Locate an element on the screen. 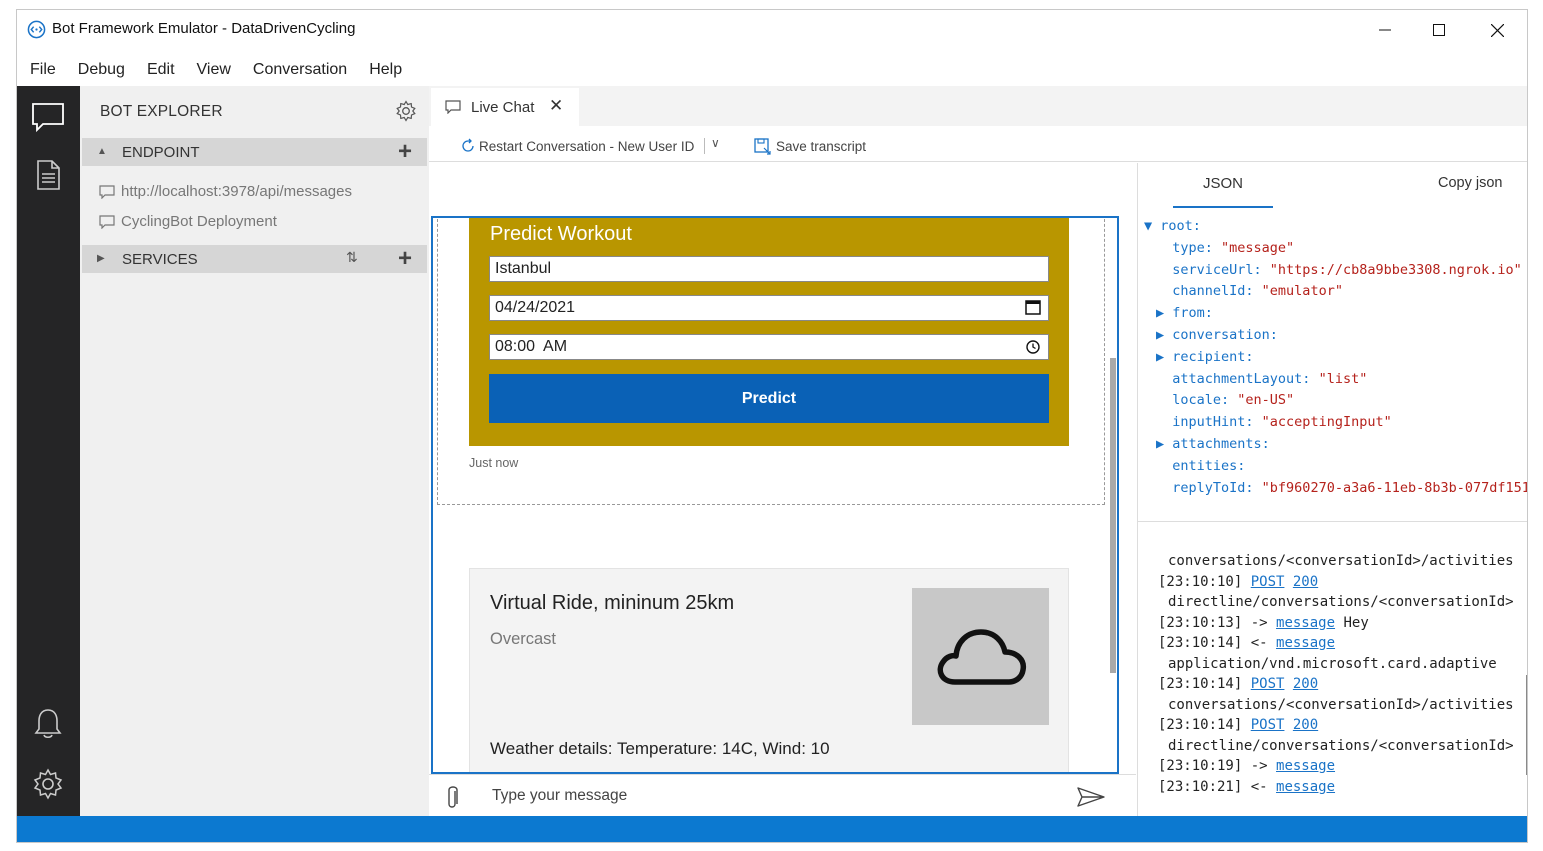  bell-icon is located at coordinates (48, 723).